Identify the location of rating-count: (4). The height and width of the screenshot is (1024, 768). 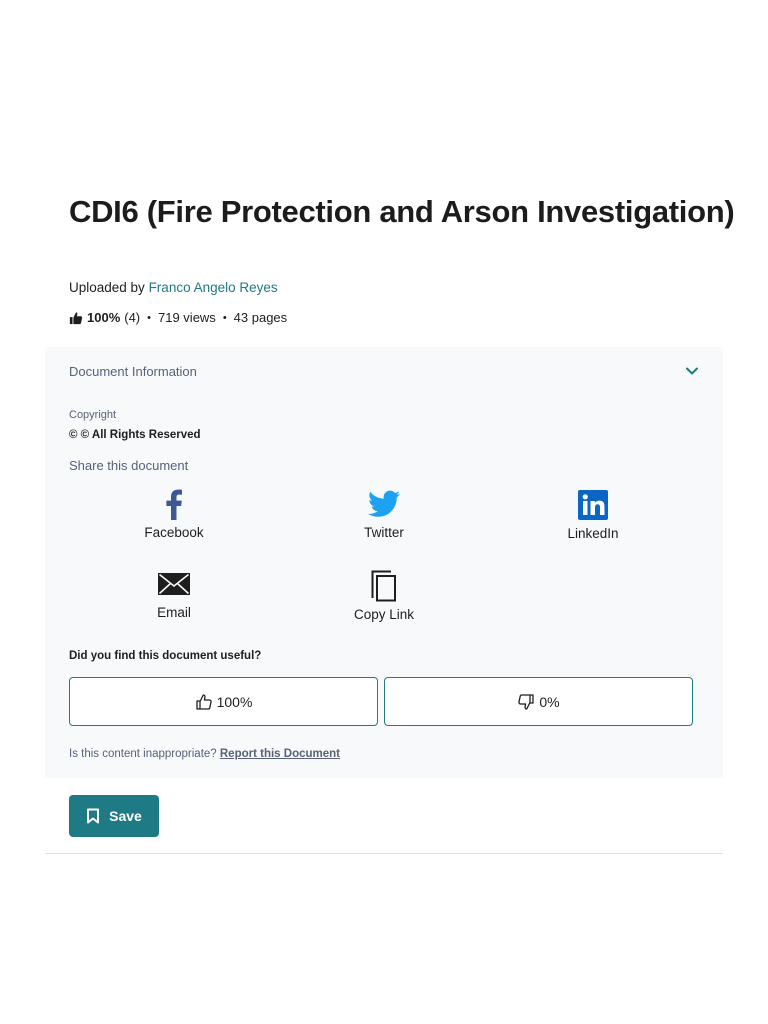
(132, 317).